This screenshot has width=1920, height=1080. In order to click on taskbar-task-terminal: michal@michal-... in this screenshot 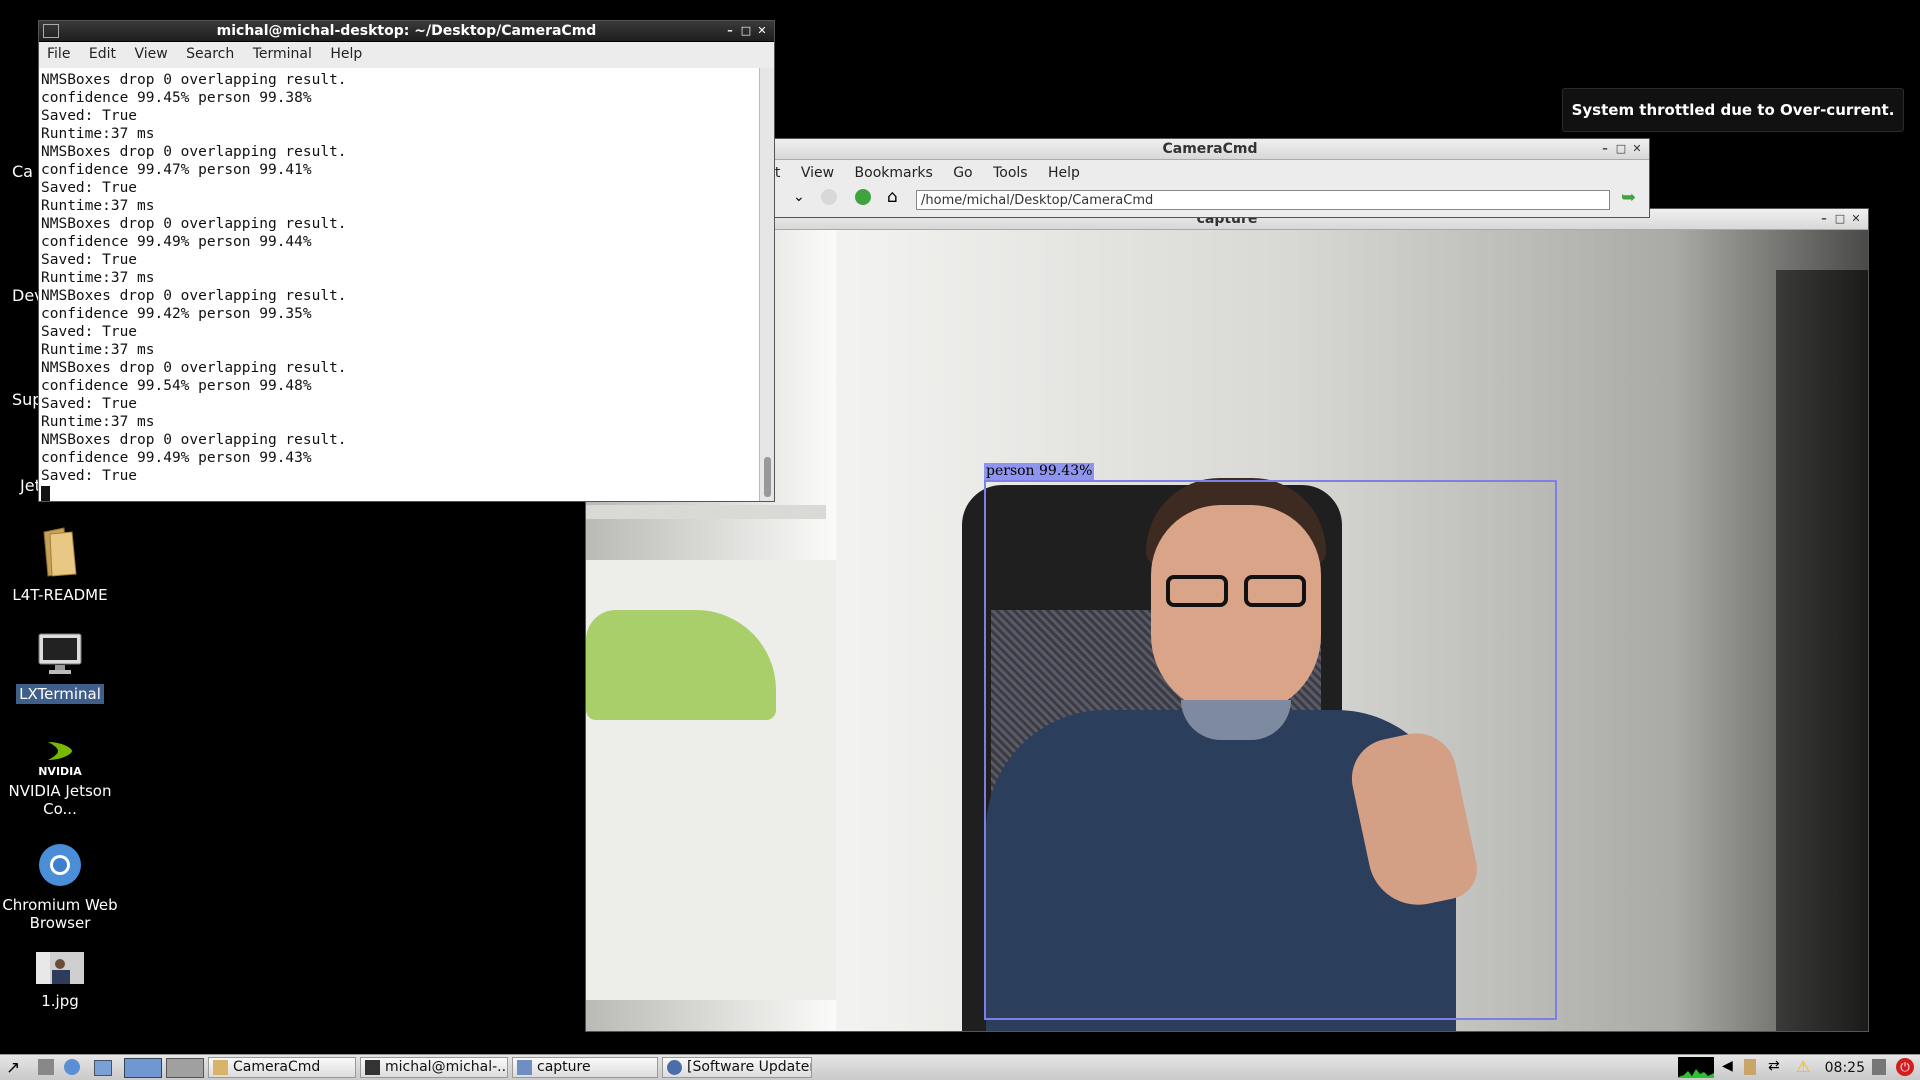, I will do `click(434, 1067)`.